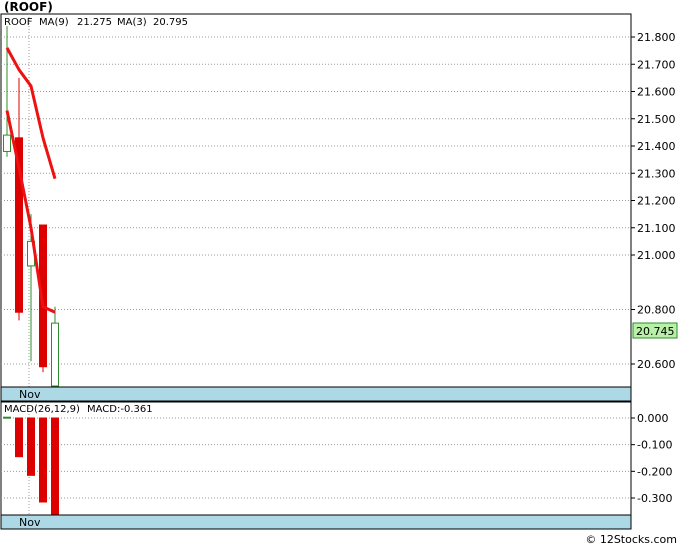 The height and width of the screenshot is (546, 680). Describe the element at coordinates (653, 418) in the screenshot. I see `macd-tick-label: 0.000` at that location.